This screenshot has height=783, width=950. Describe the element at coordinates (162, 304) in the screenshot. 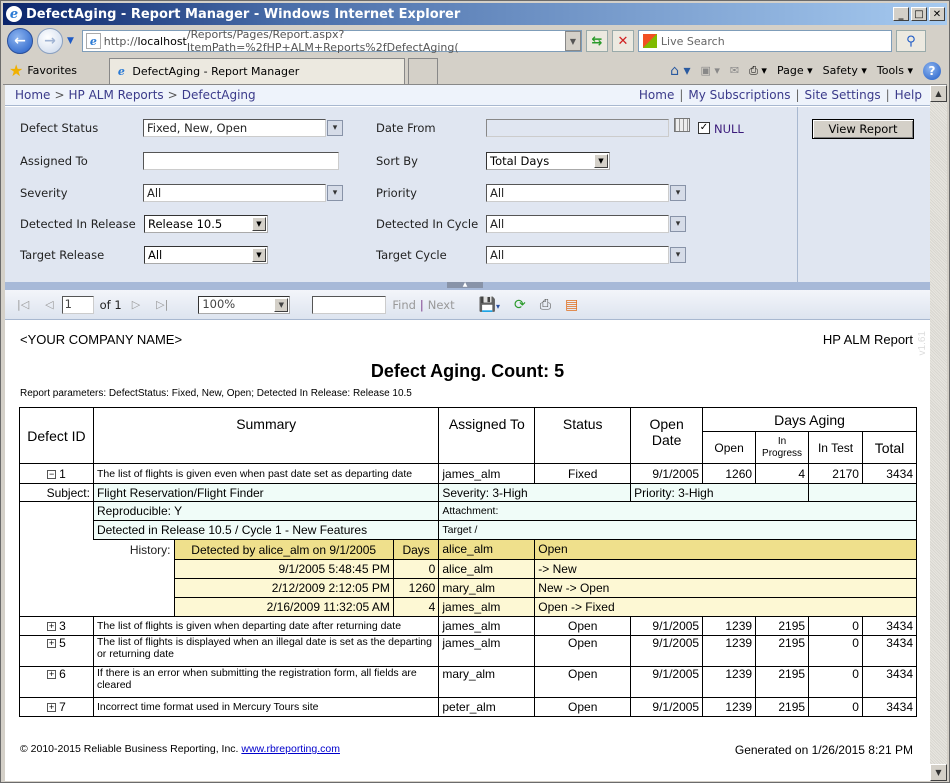

I see `last-page-icon: ▷|` at that location.